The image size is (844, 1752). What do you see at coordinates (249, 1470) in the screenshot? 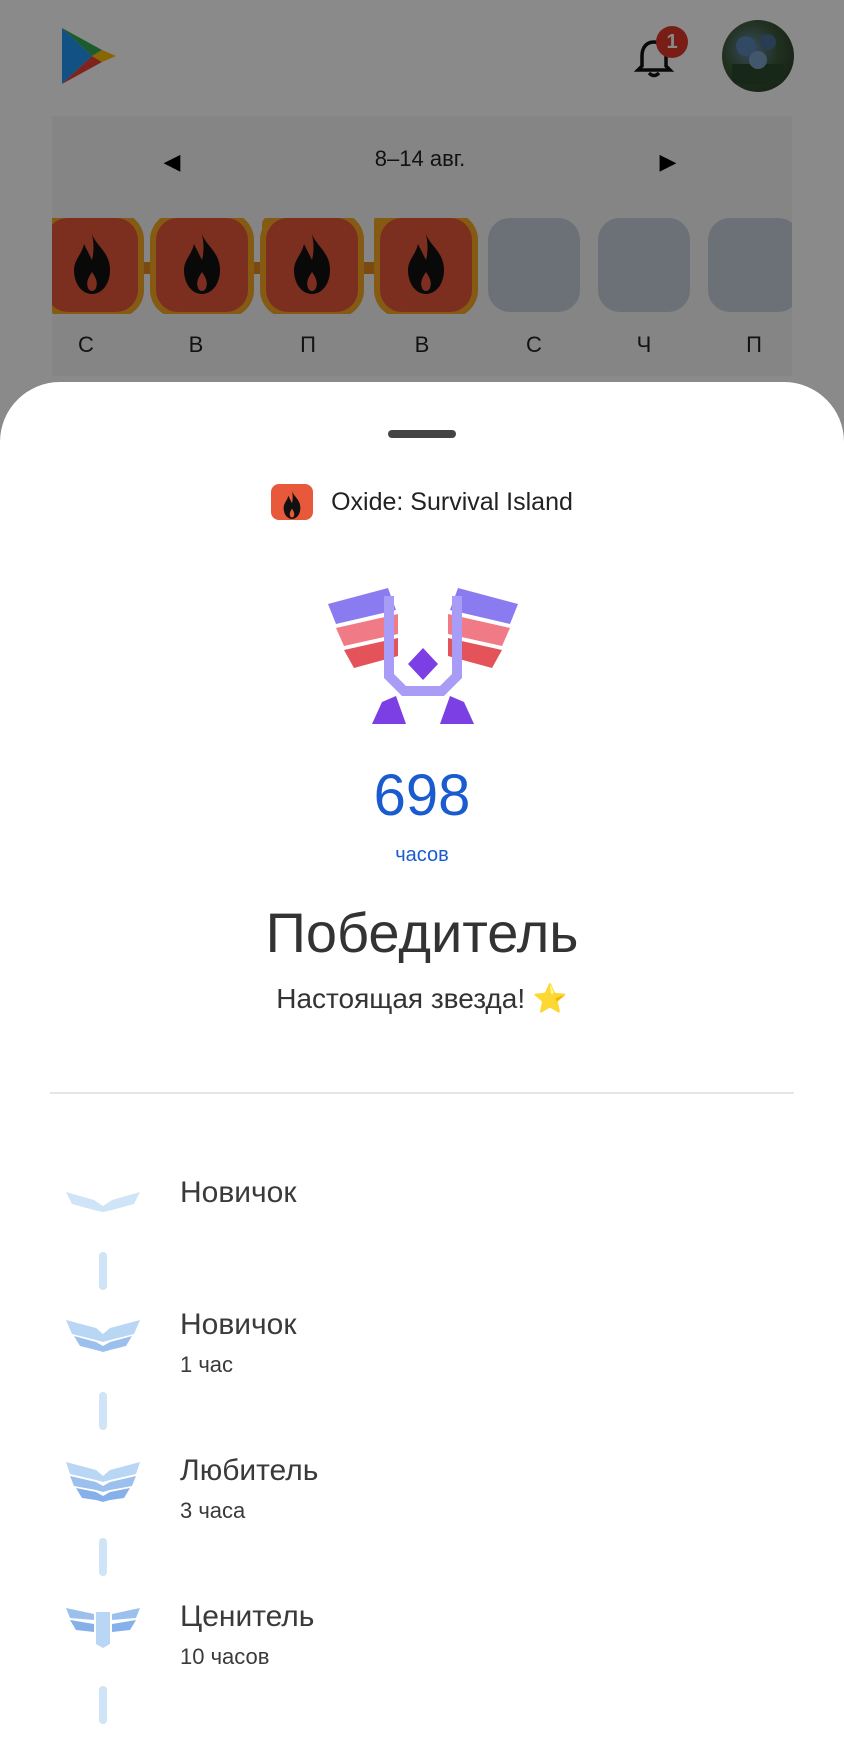
I see `tier-name: Любитель` at bounding box center [249, 1470].